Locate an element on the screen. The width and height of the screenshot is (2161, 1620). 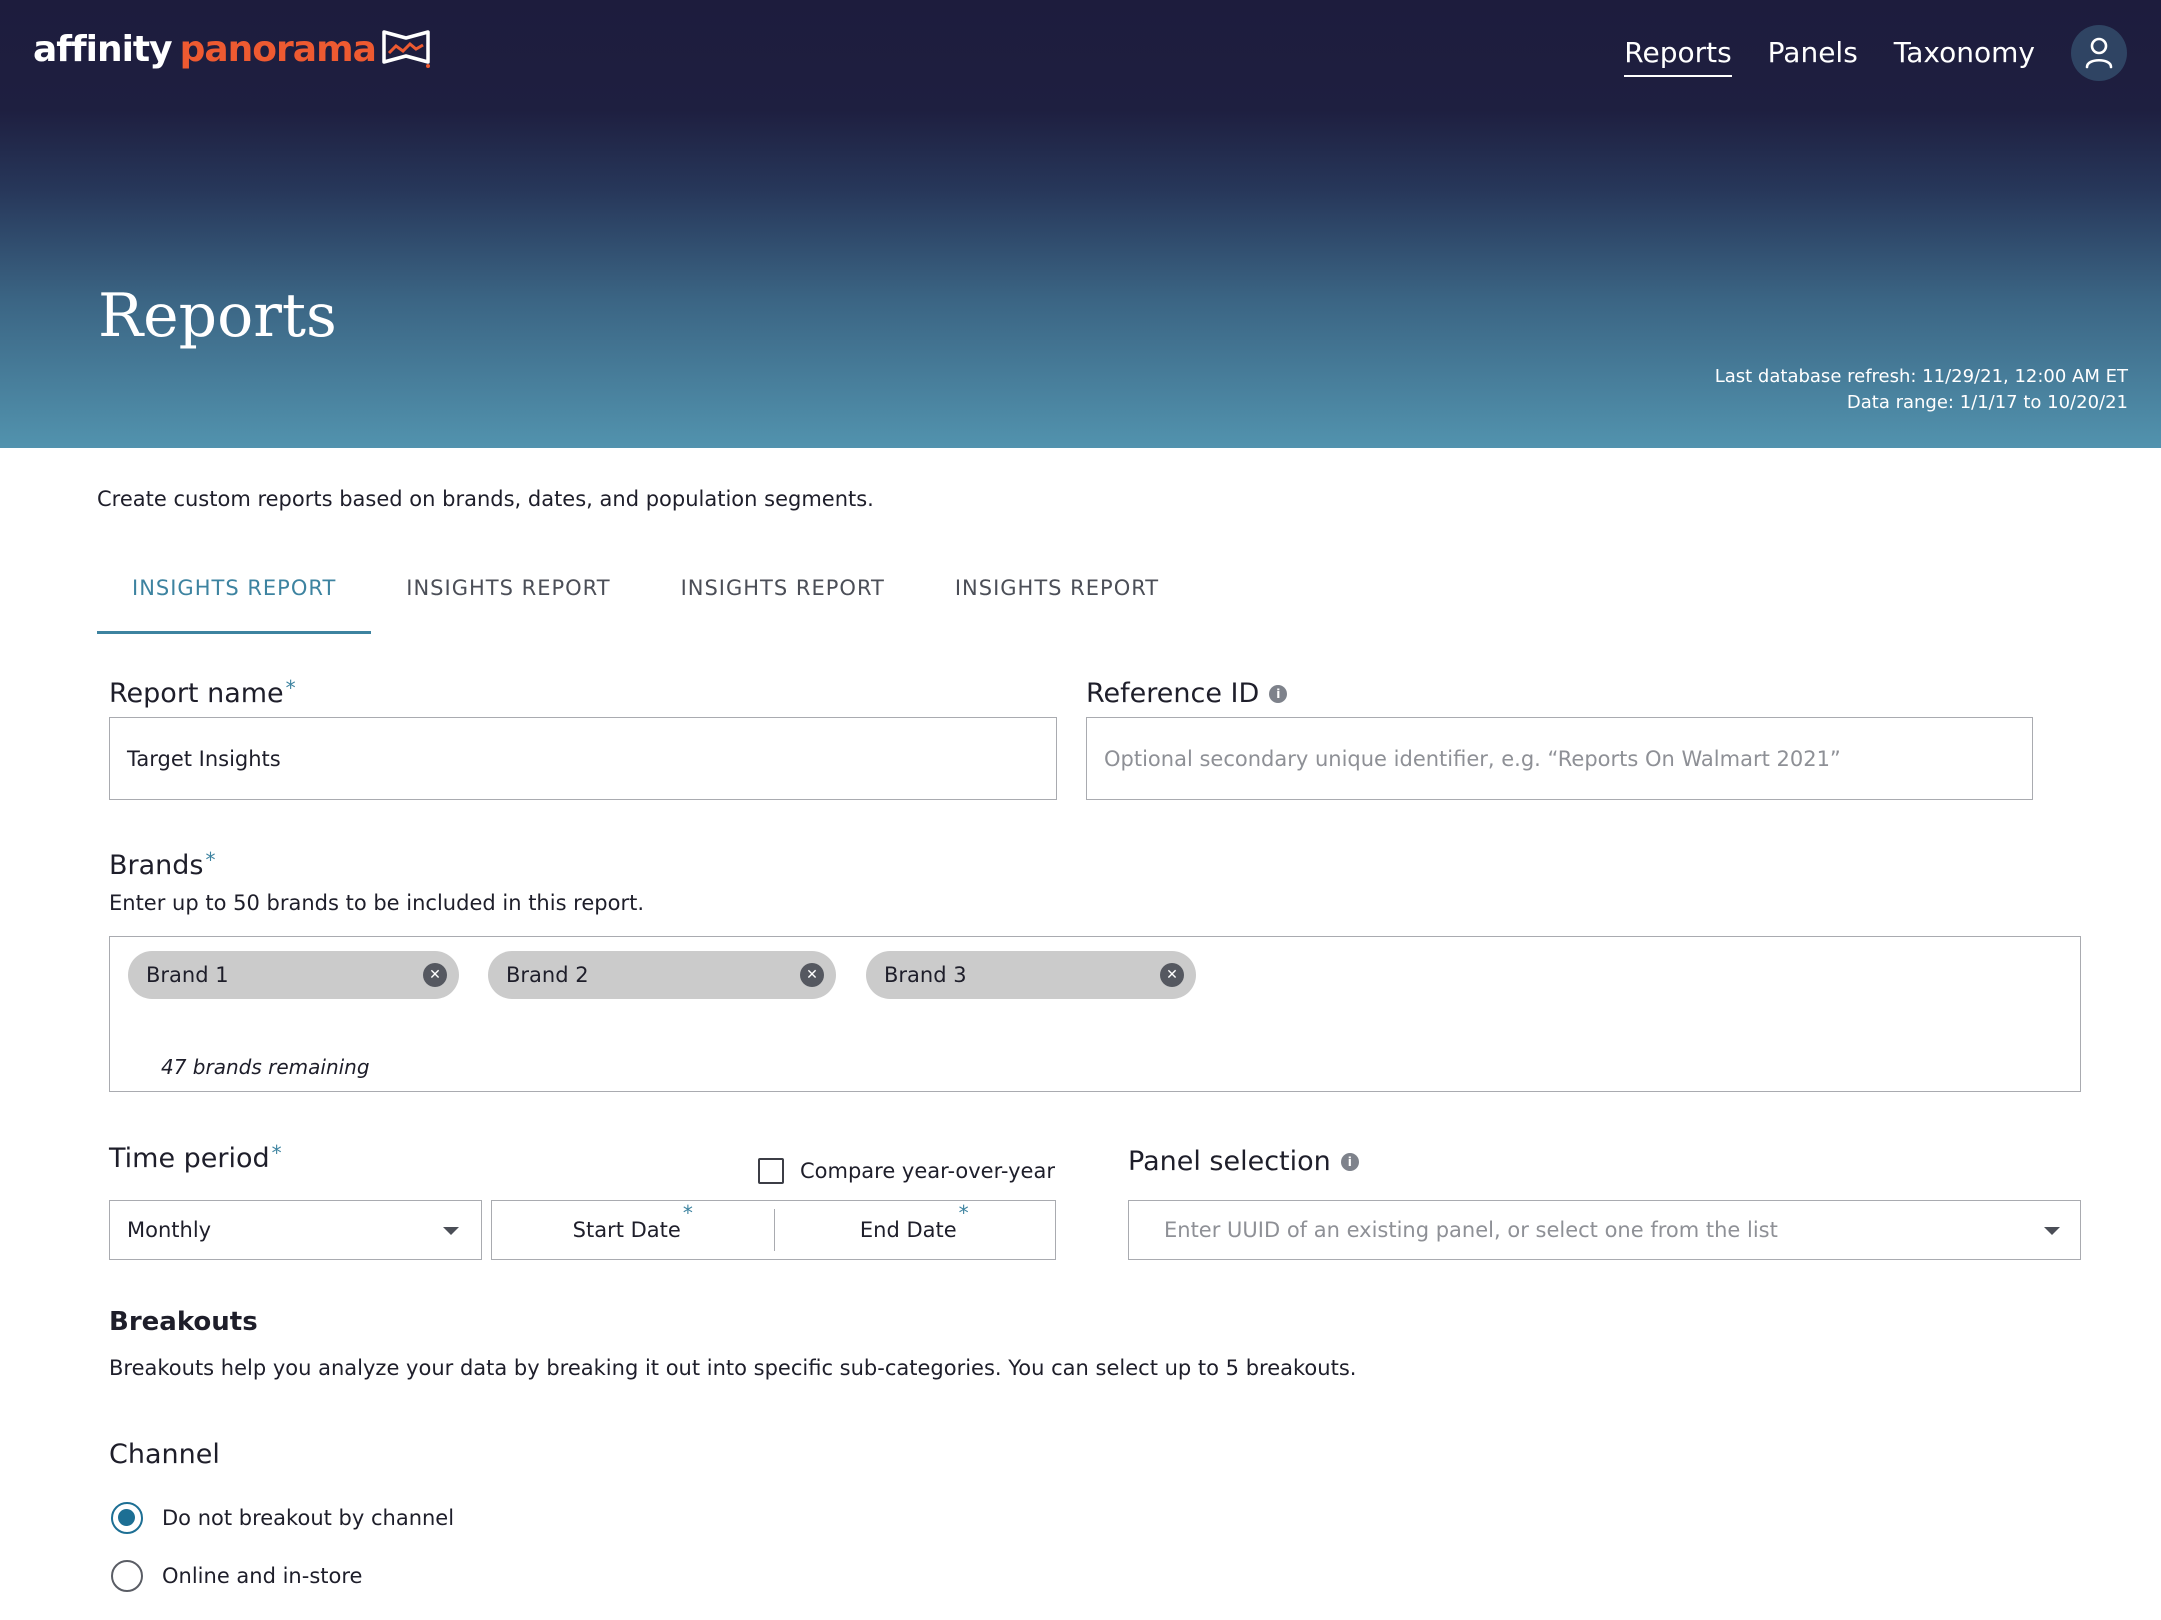
brand-chip-label: Brand 1 is located at coordinates (187, 975).